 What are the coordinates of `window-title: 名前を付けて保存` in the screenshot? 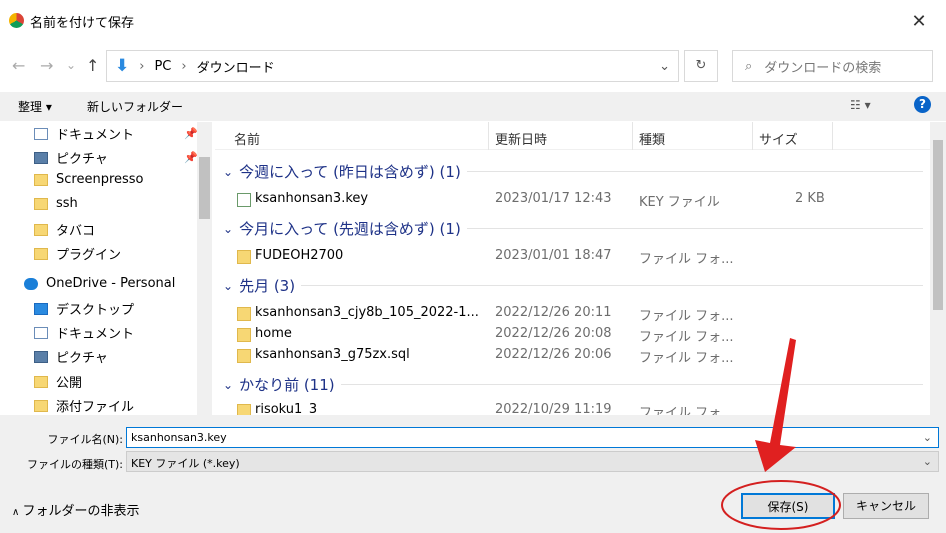 It's located at (82, 23).